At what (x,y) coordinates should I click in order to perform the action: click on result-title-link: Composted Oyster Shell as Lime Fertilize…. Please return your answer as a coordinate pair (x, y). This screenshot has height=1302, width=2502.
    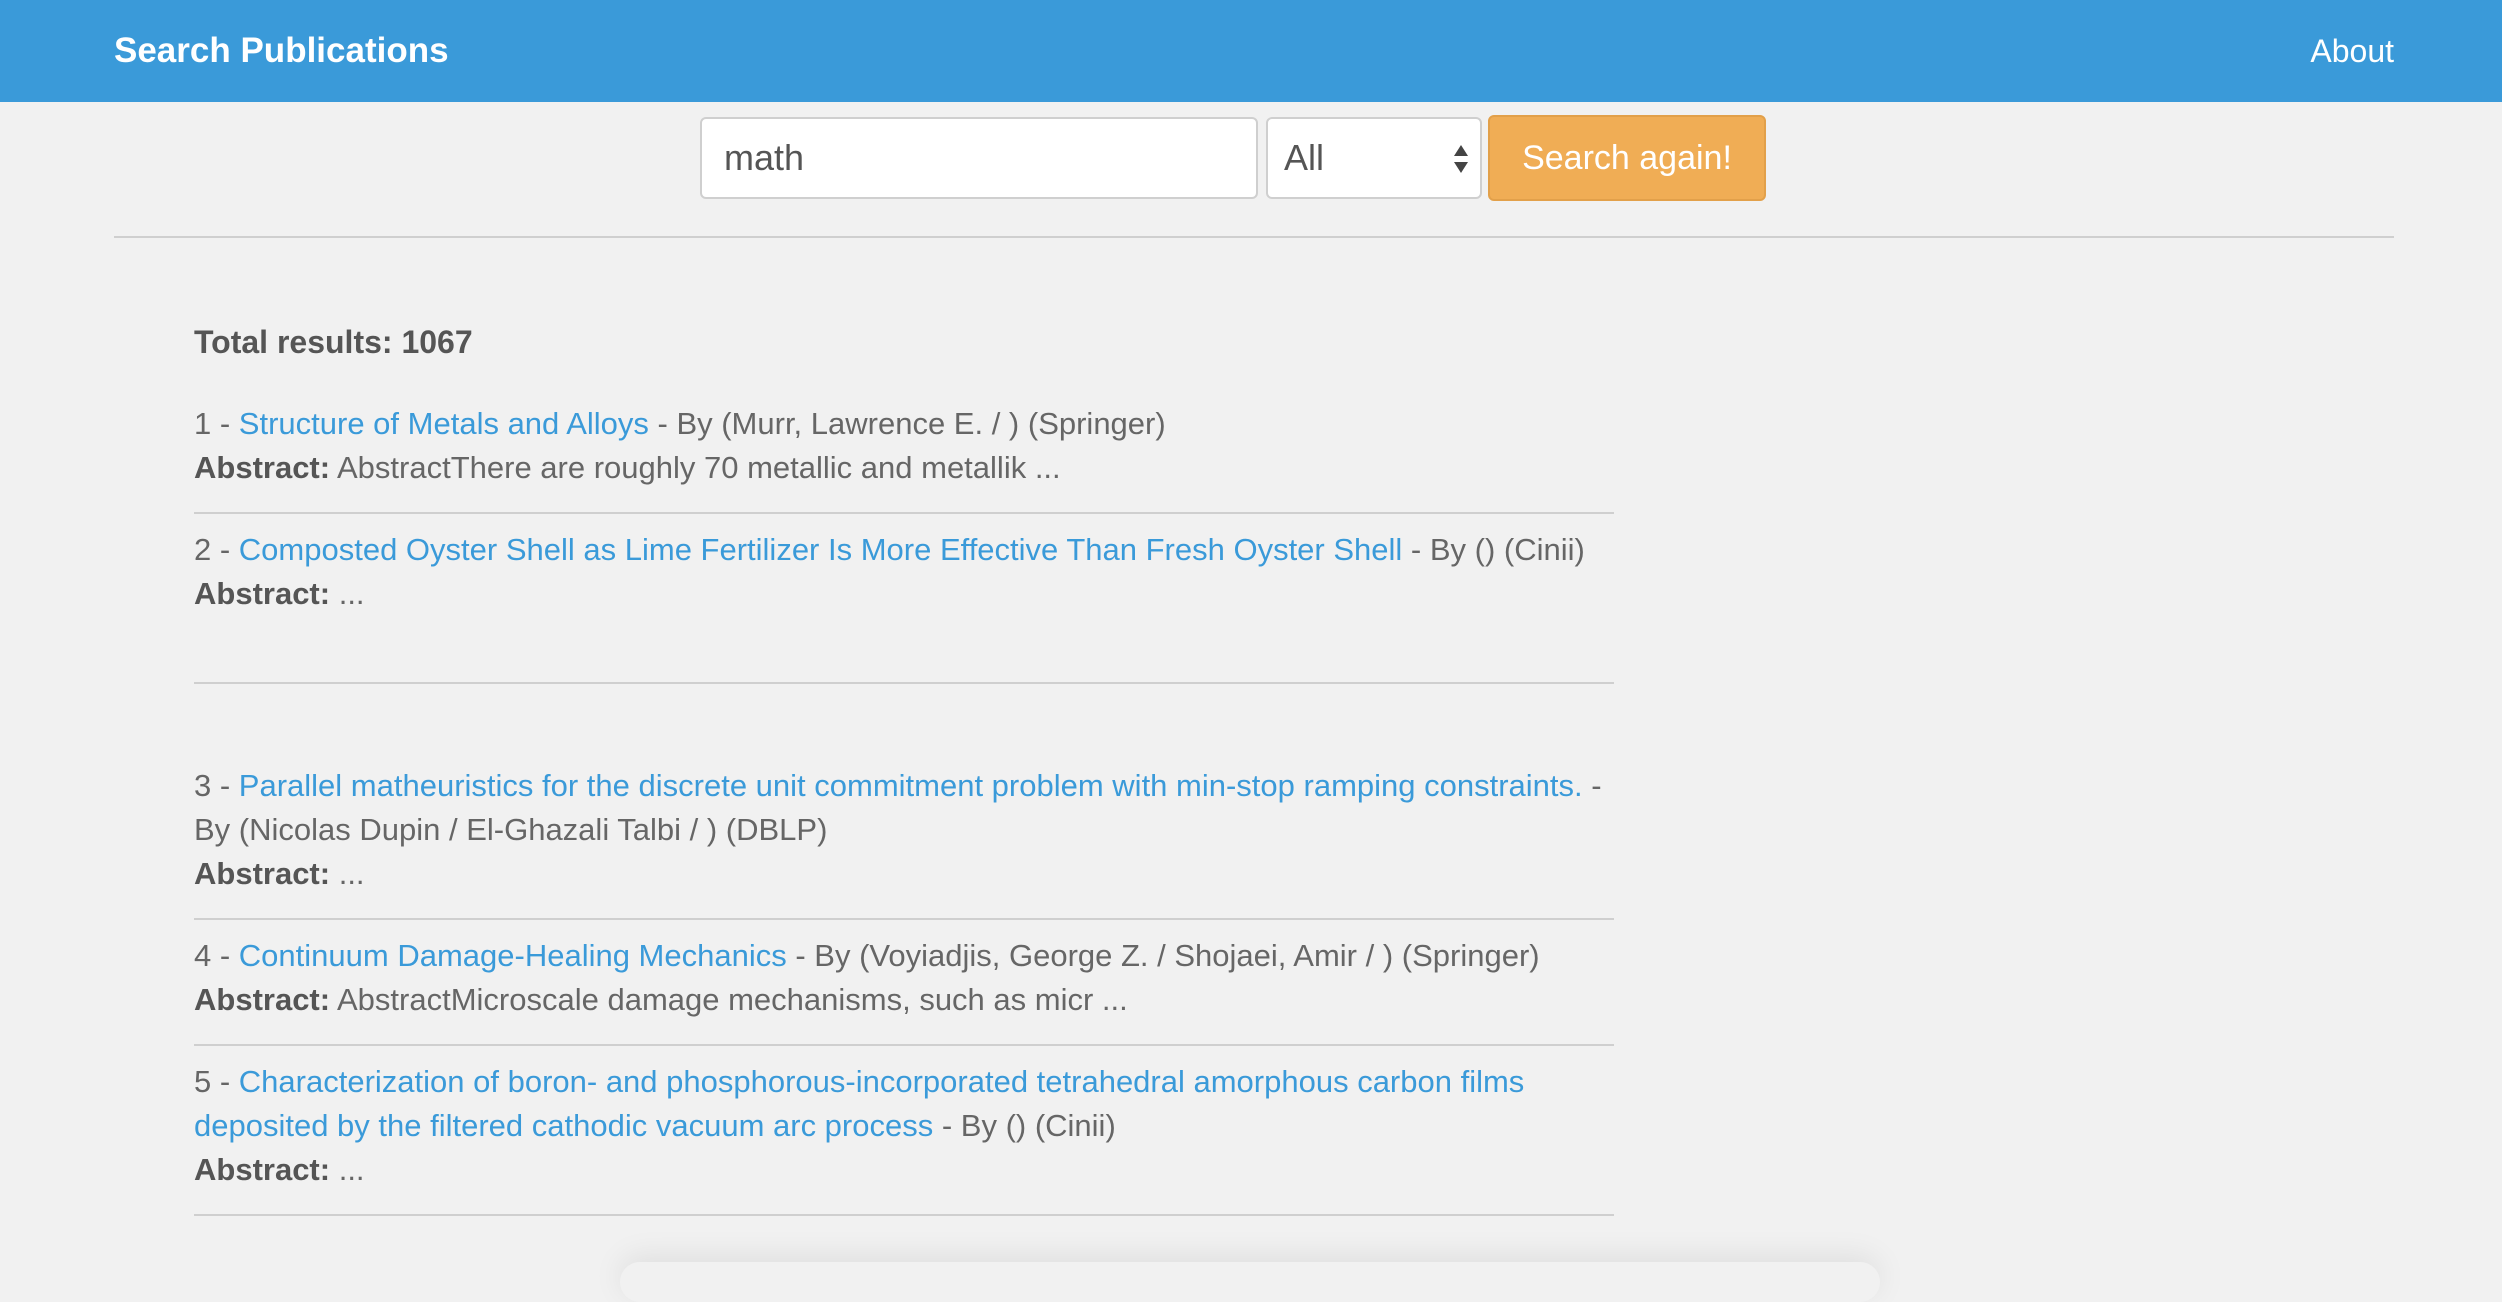
    Looking at the image, I should click on (821, 549).